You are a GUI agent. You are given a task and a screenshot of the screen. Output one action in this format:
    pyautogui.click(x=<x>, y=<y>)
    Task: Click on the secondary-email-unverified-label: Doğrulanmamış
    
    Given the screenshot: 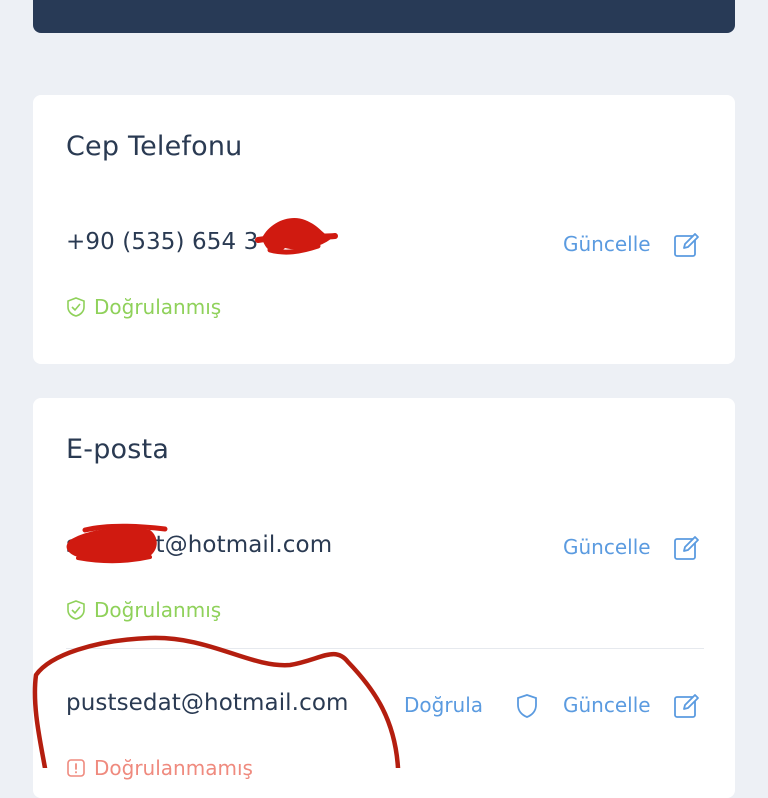 What is the action you would take?
    pyautogui.click(x=173, y=768)
    